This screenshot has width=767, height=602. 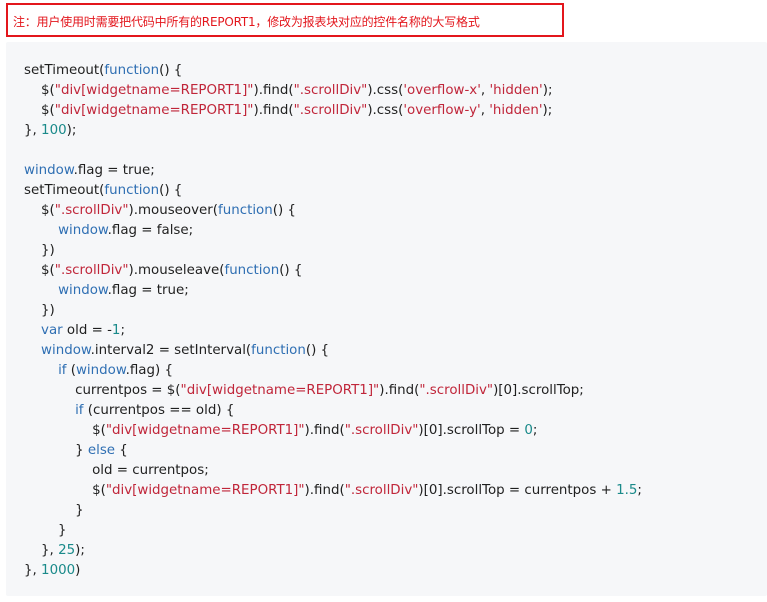 What do you see at coordinates (627, 490) in the screenshot?
I see `code-number: 1.5` at bounding box center [627, 490].